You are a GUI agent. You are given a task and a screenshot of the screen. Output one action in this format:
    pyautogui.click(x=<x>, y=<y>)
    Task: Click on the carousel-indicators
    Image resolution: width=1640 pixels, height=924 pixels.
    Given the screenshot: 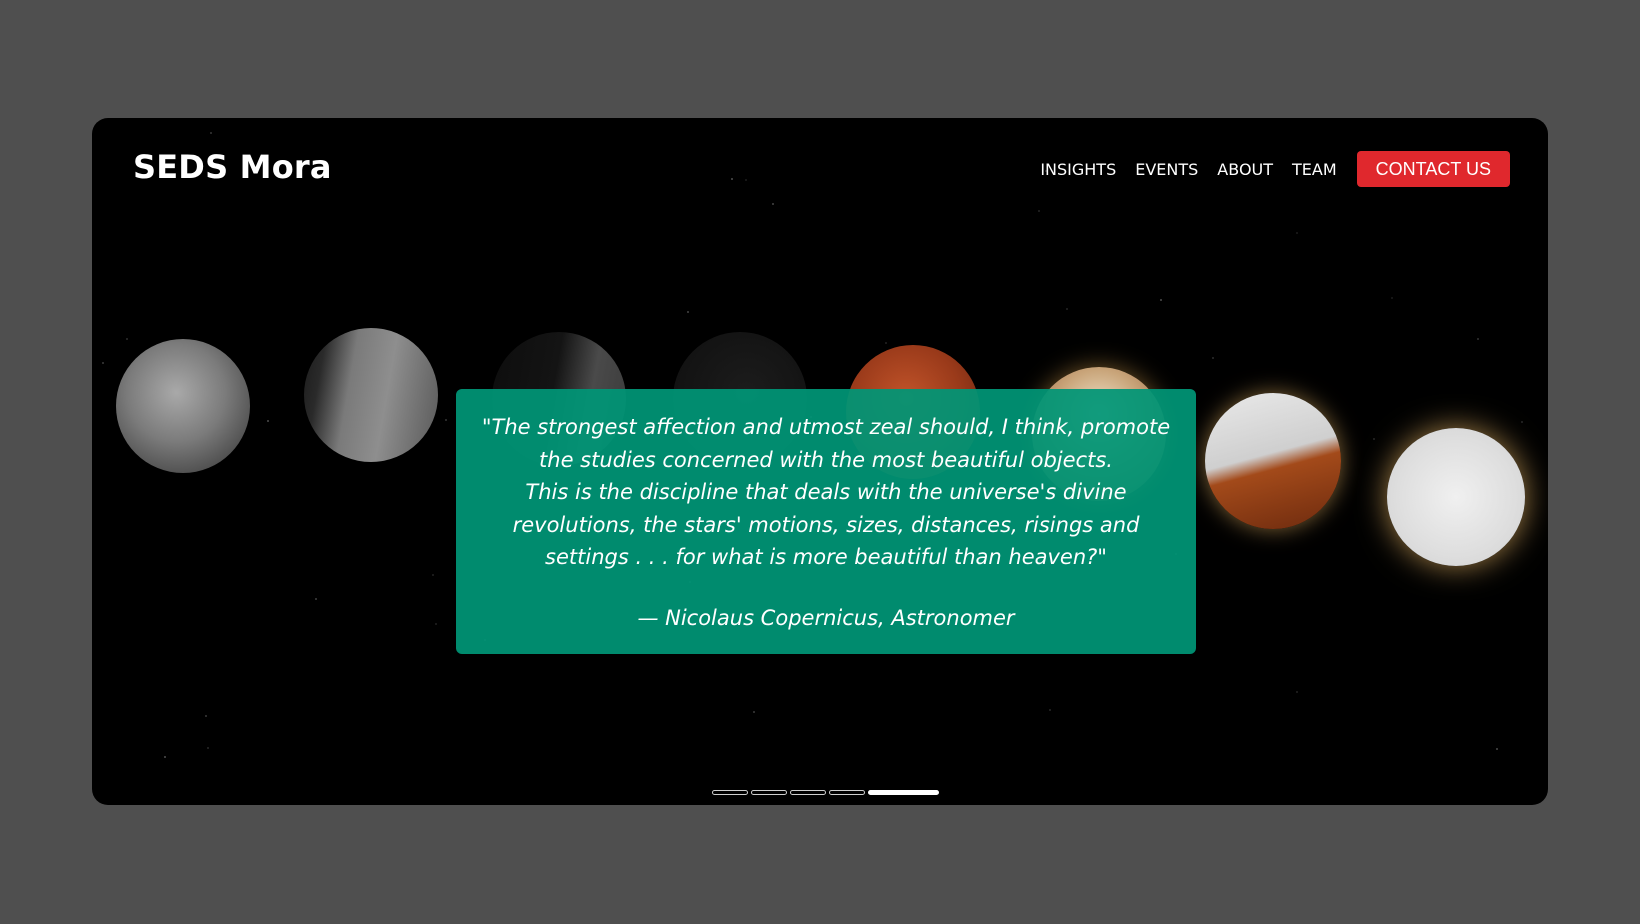 What is the action you would take?
    pyautogui.click(x=827, y=792)
    